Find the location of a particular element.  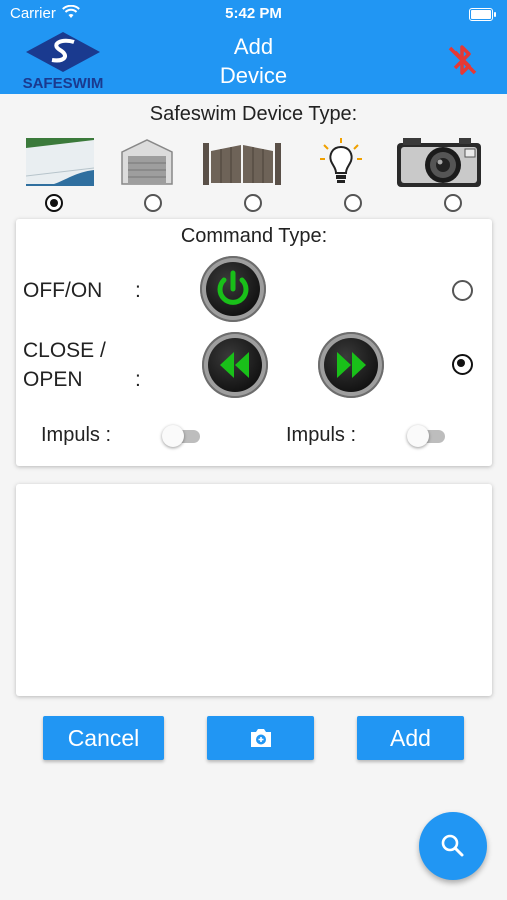

search-icon is located at coordinates (452, 845).